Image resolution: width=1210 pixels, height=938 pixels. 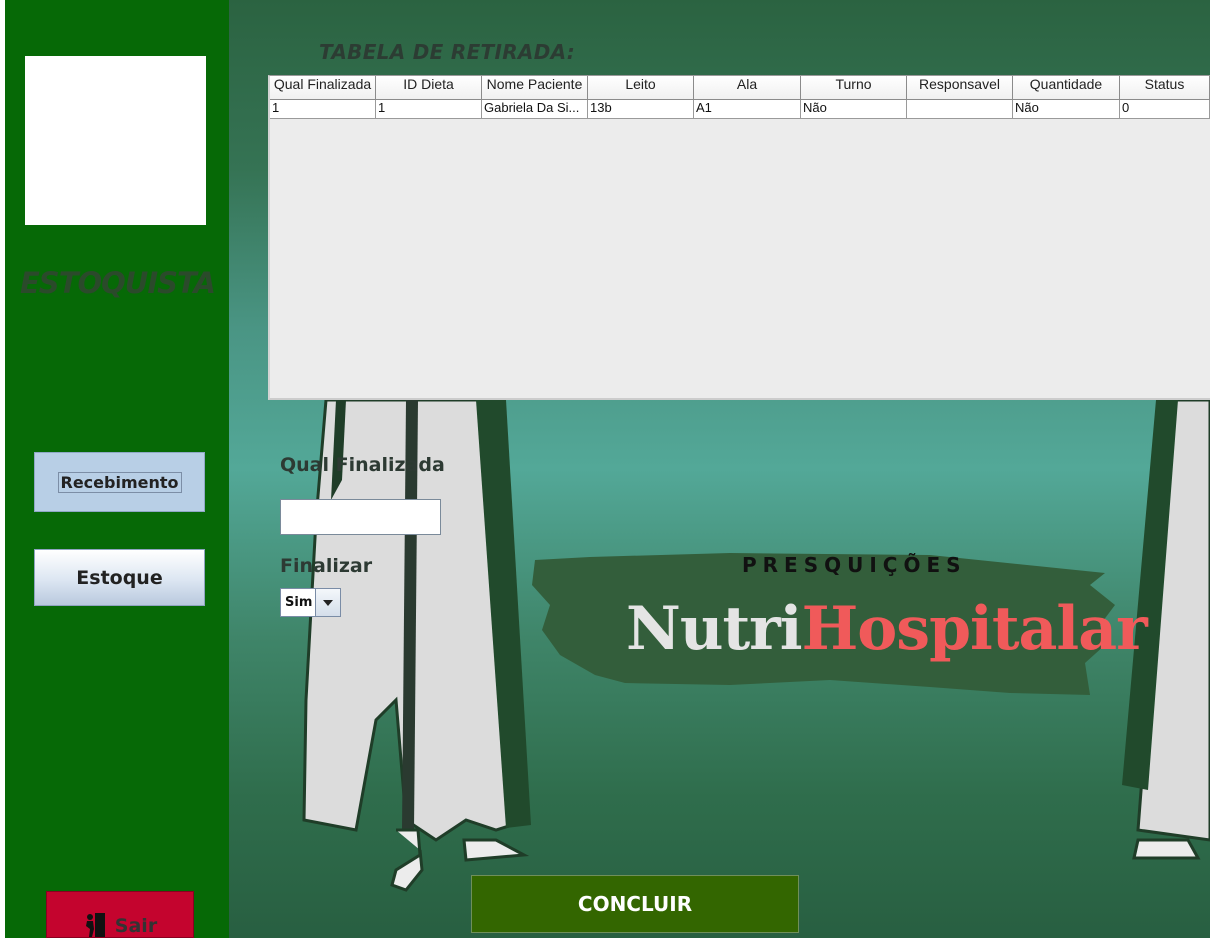 I want to click on brand-tagline: PRESQUIÇÕES, so click(x=854, y=565).